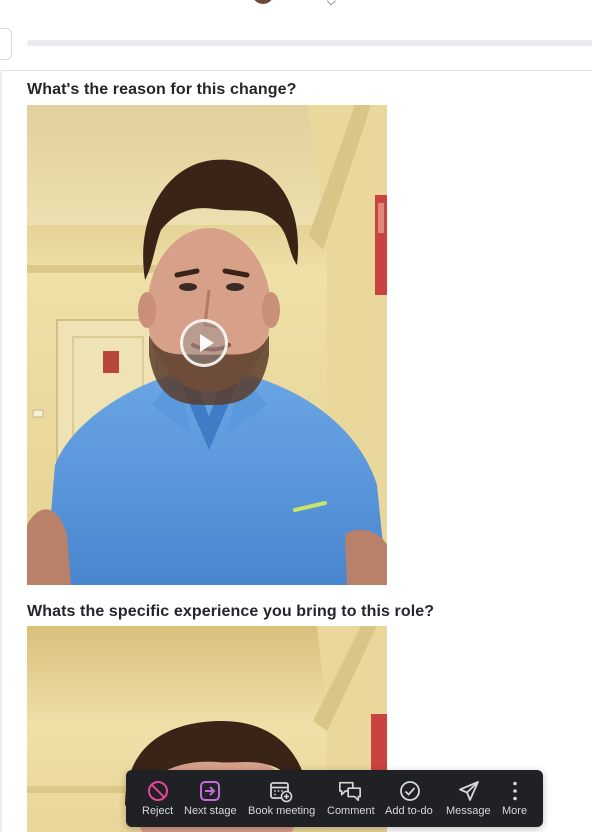 This screenshot has height=832, width=592. I want to click on todo-check-icon, so click(410, 791).